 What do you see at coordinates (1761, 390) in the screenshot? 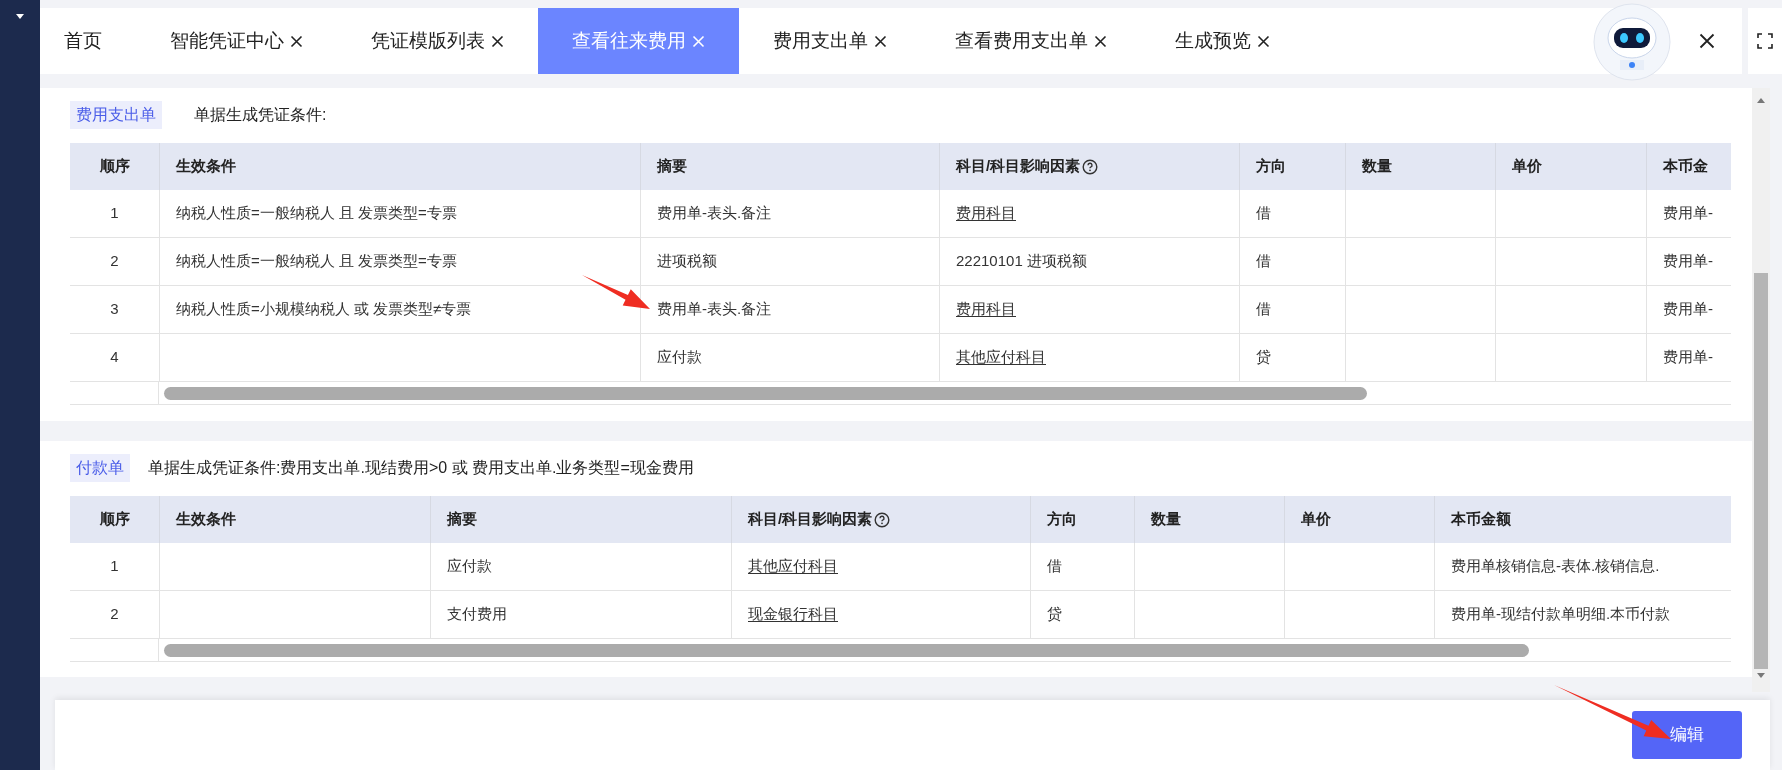
I see `vertical-scrollbar` at bounding box center [1761, 390].